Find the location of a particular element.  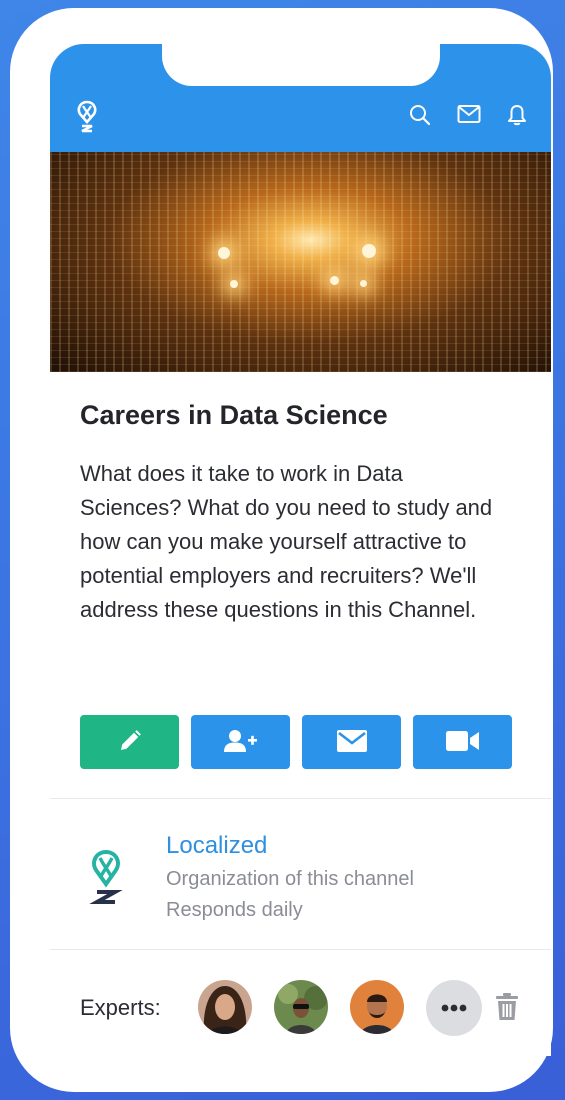

channel-actions is located at coordinates (296, 742).